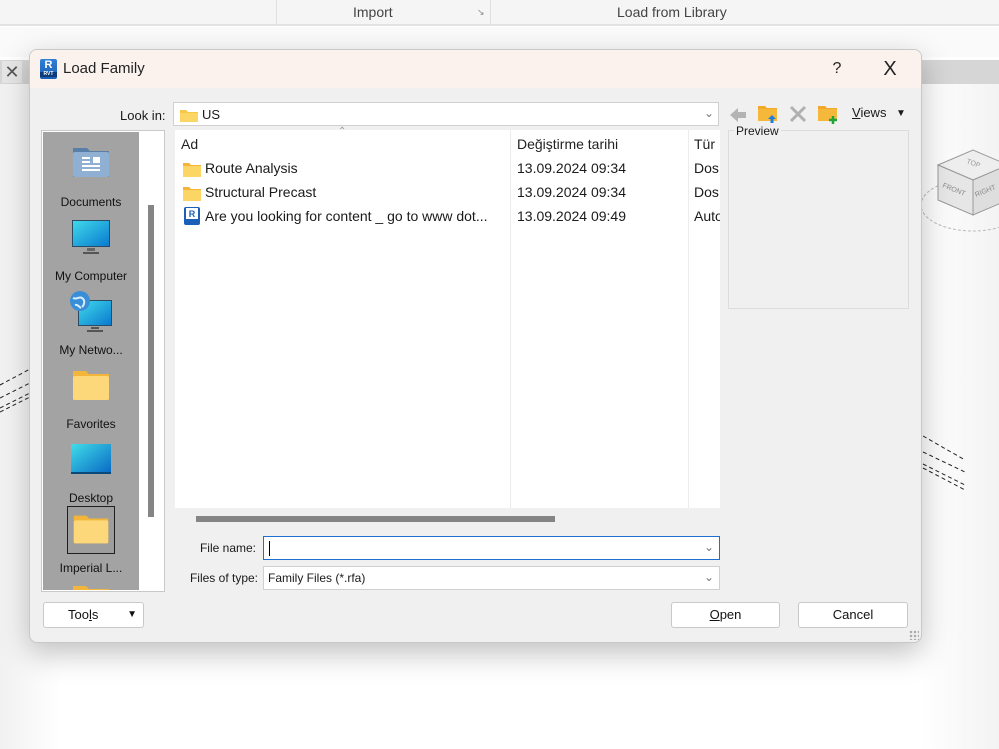 This screenshot has width=999, height=749. I want to click on views-menu-button: Views, so click(869, 112).